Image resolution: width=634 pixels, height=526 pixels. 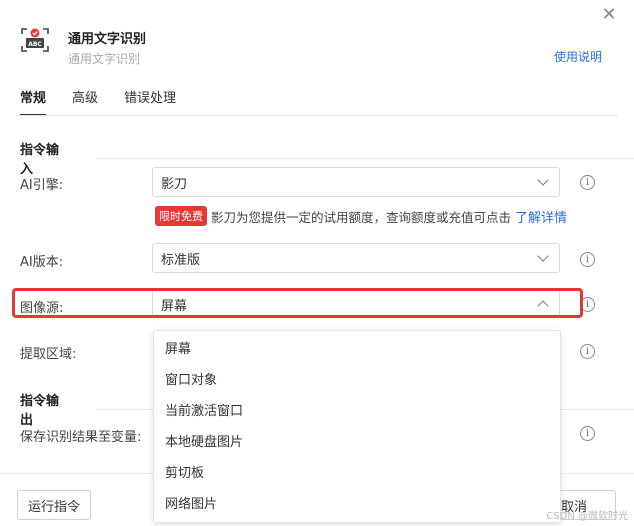 I want to click on ai-engine-value: 影刀, so click(x=174, y=184).